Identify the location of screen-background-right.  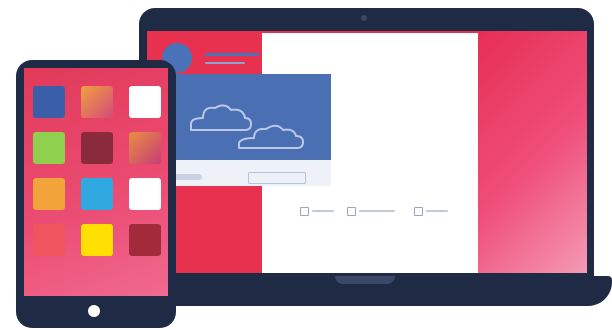
(531, 152).